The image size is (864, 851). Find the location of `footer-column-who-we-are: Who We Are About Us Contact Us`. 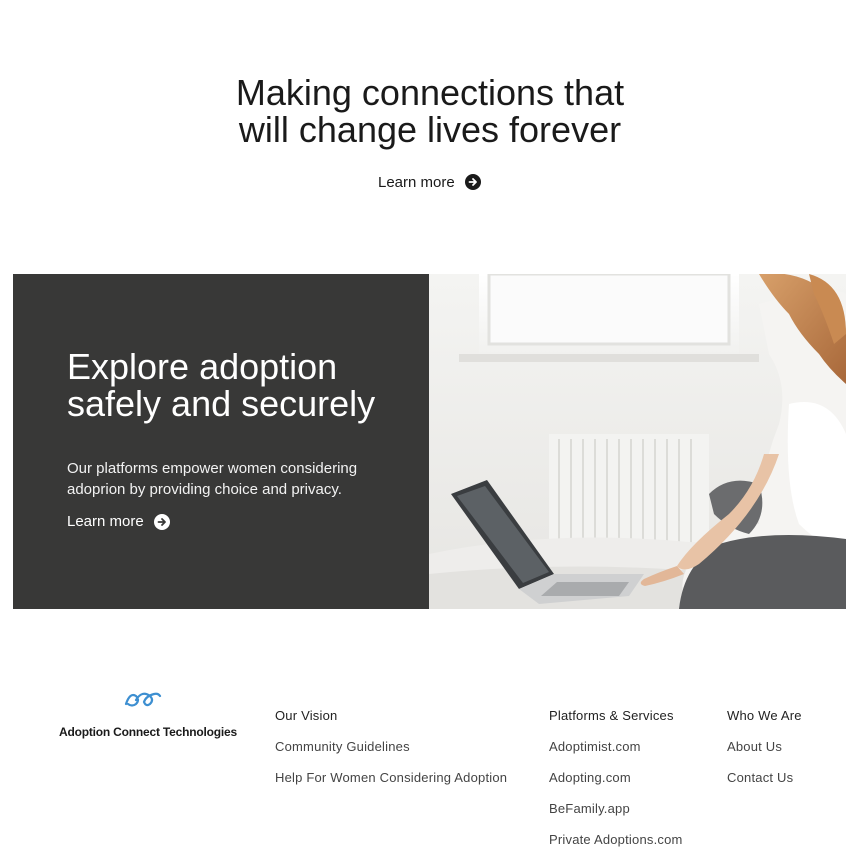

footer-column-who-we-are: Who We Are About Us Contact Us is located at coordinates (764, 740).